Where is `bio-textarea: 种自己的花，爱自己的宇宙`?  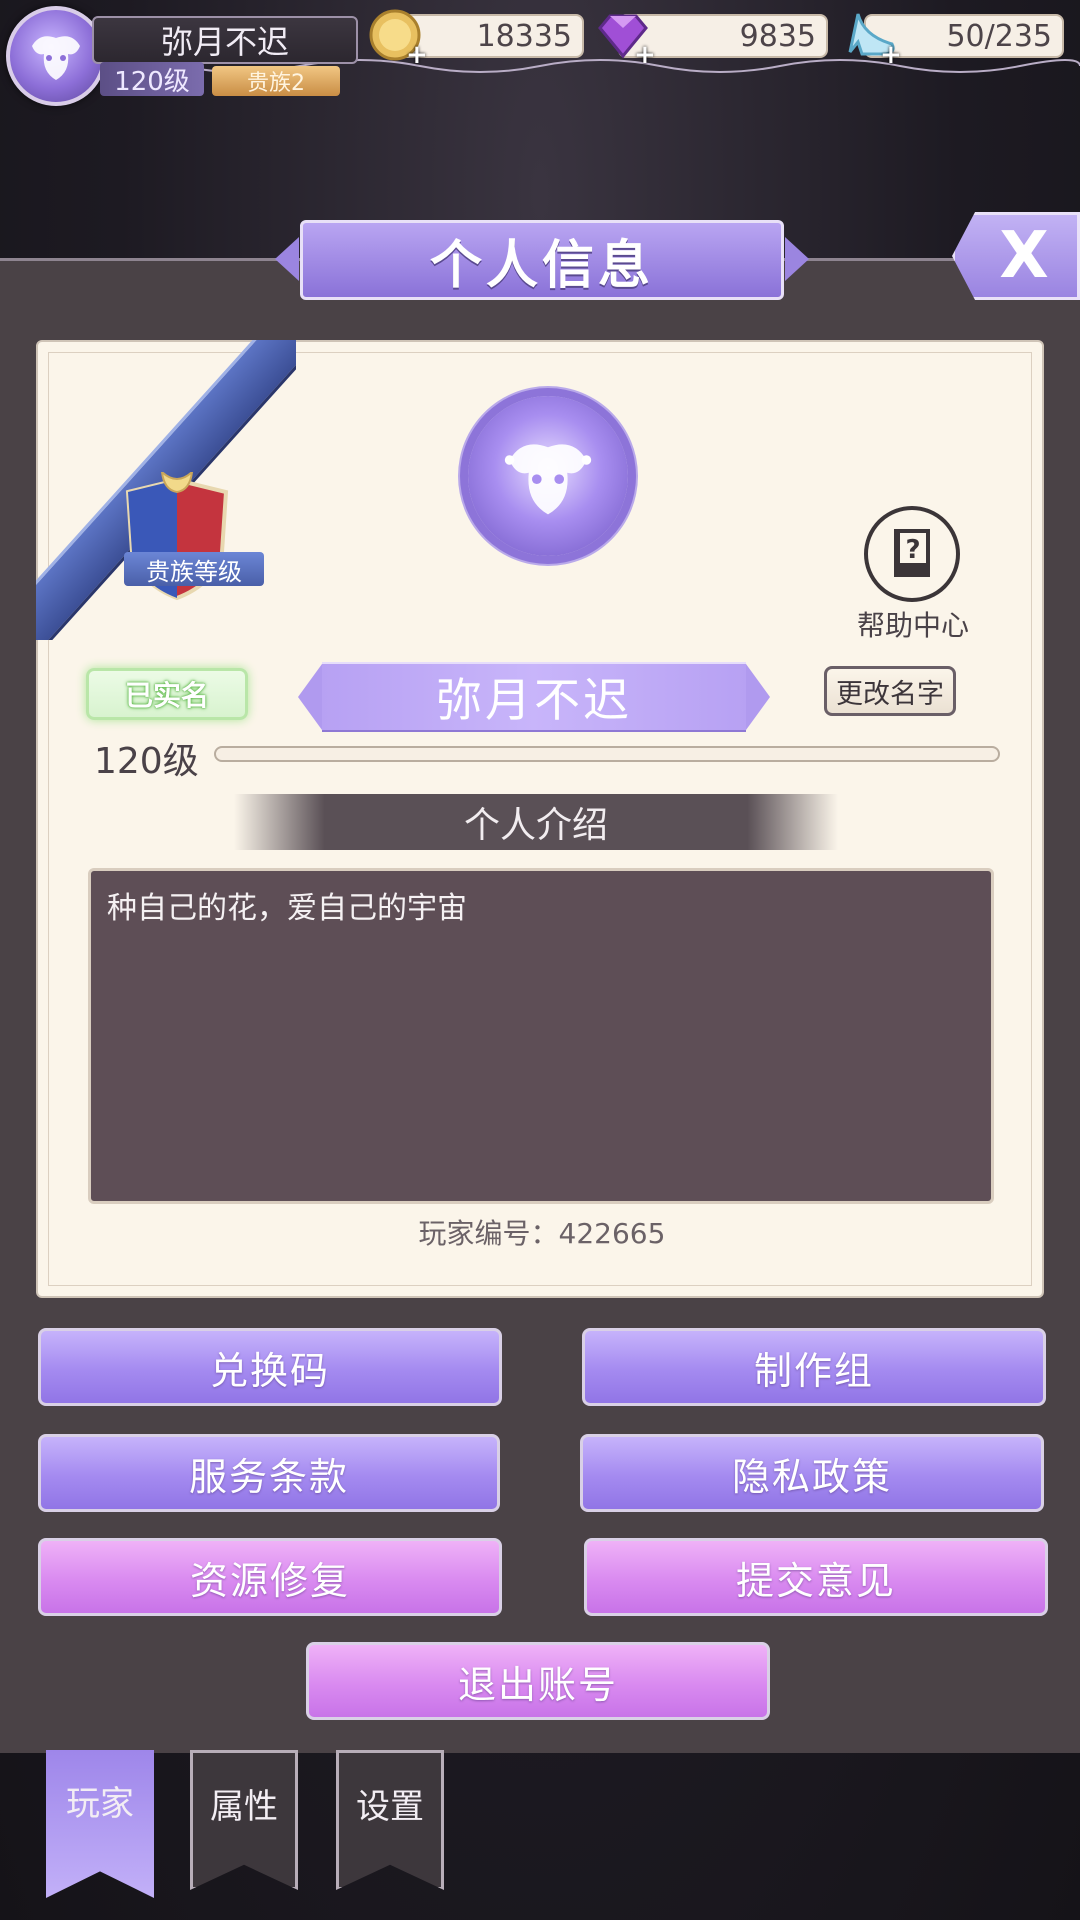 bio-textarea: 种自己的花，爱自己的宇宙 is located at coordinates (541, 1036).